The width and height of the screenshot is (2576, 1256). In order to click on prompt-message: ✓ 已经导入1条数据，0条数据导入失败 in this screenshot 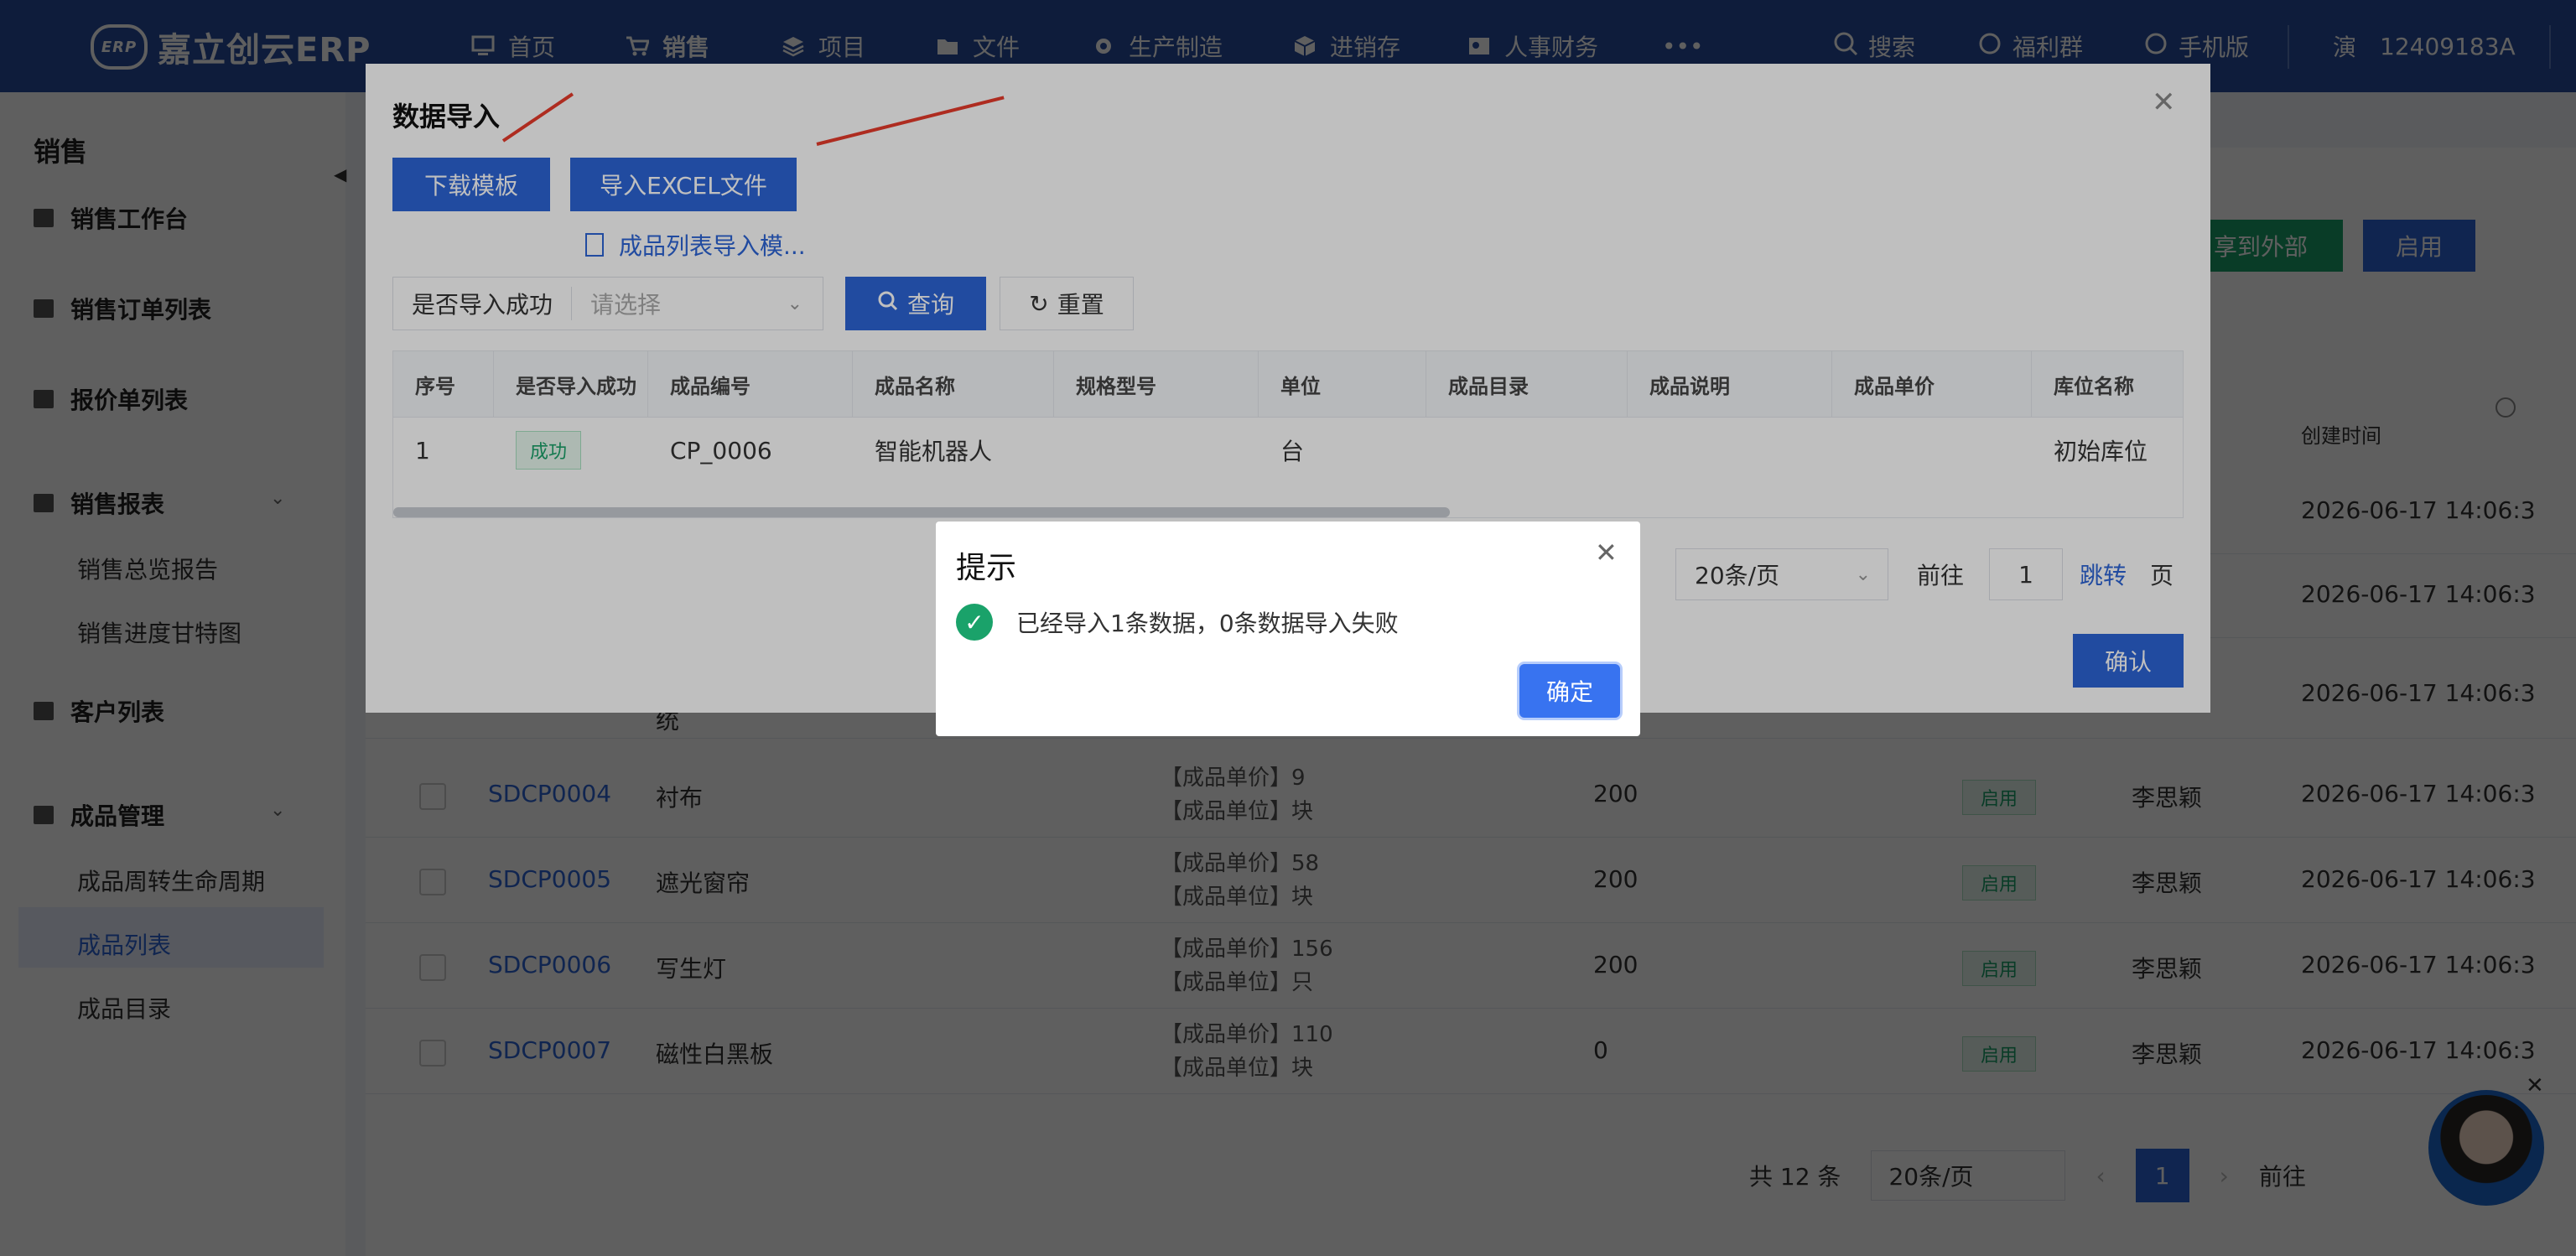, I will do `click(1177, 622)`.